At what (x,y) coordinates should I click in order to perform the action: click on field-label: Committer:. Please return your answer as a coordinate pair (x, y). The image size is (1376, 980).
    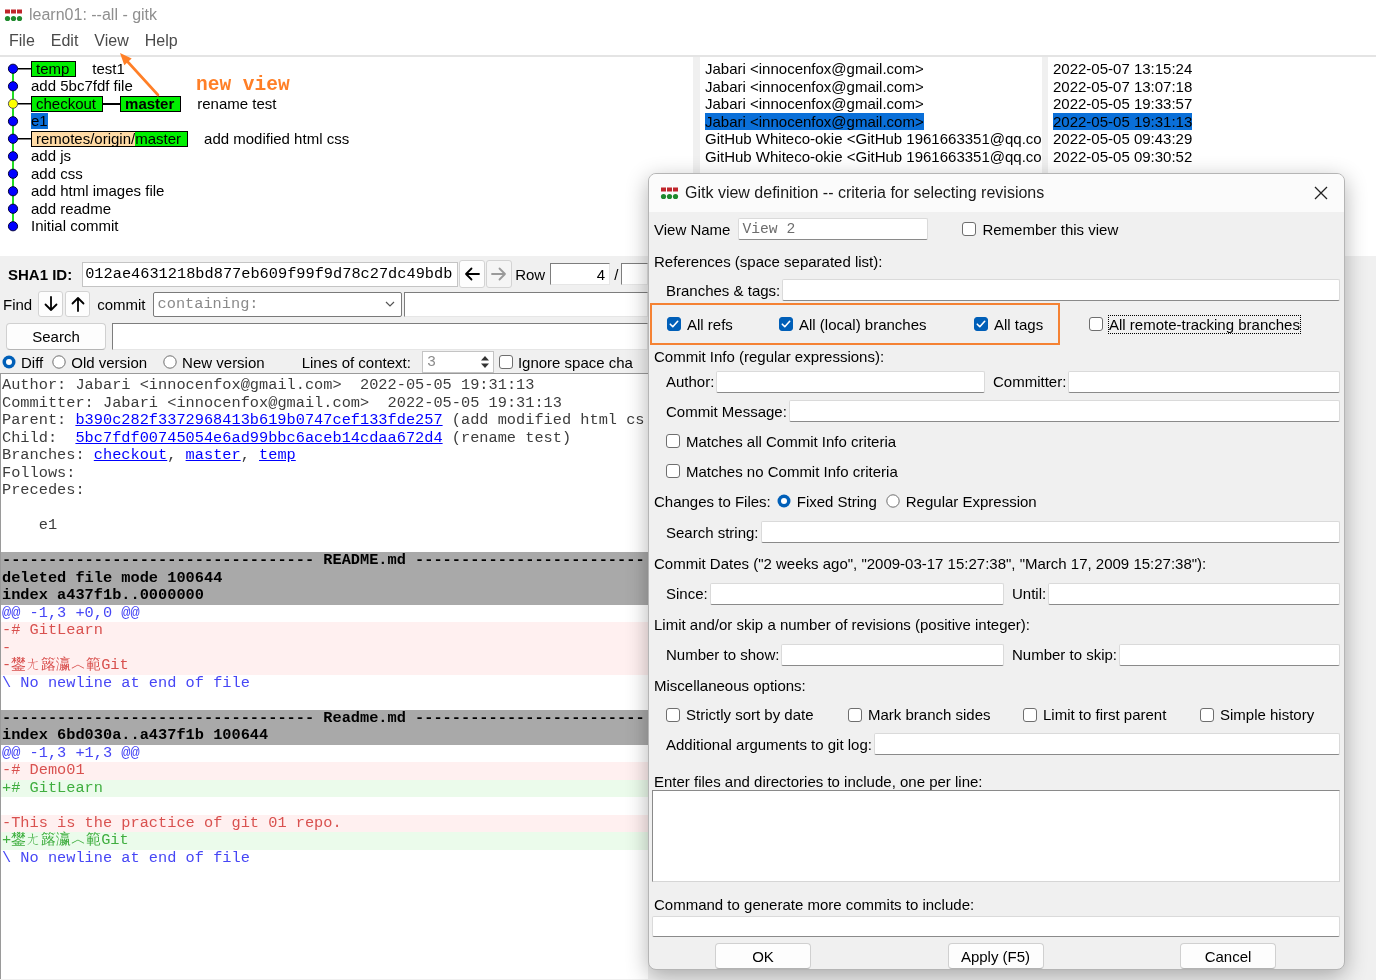
    Looking at the image, I should click on (1030, 381).